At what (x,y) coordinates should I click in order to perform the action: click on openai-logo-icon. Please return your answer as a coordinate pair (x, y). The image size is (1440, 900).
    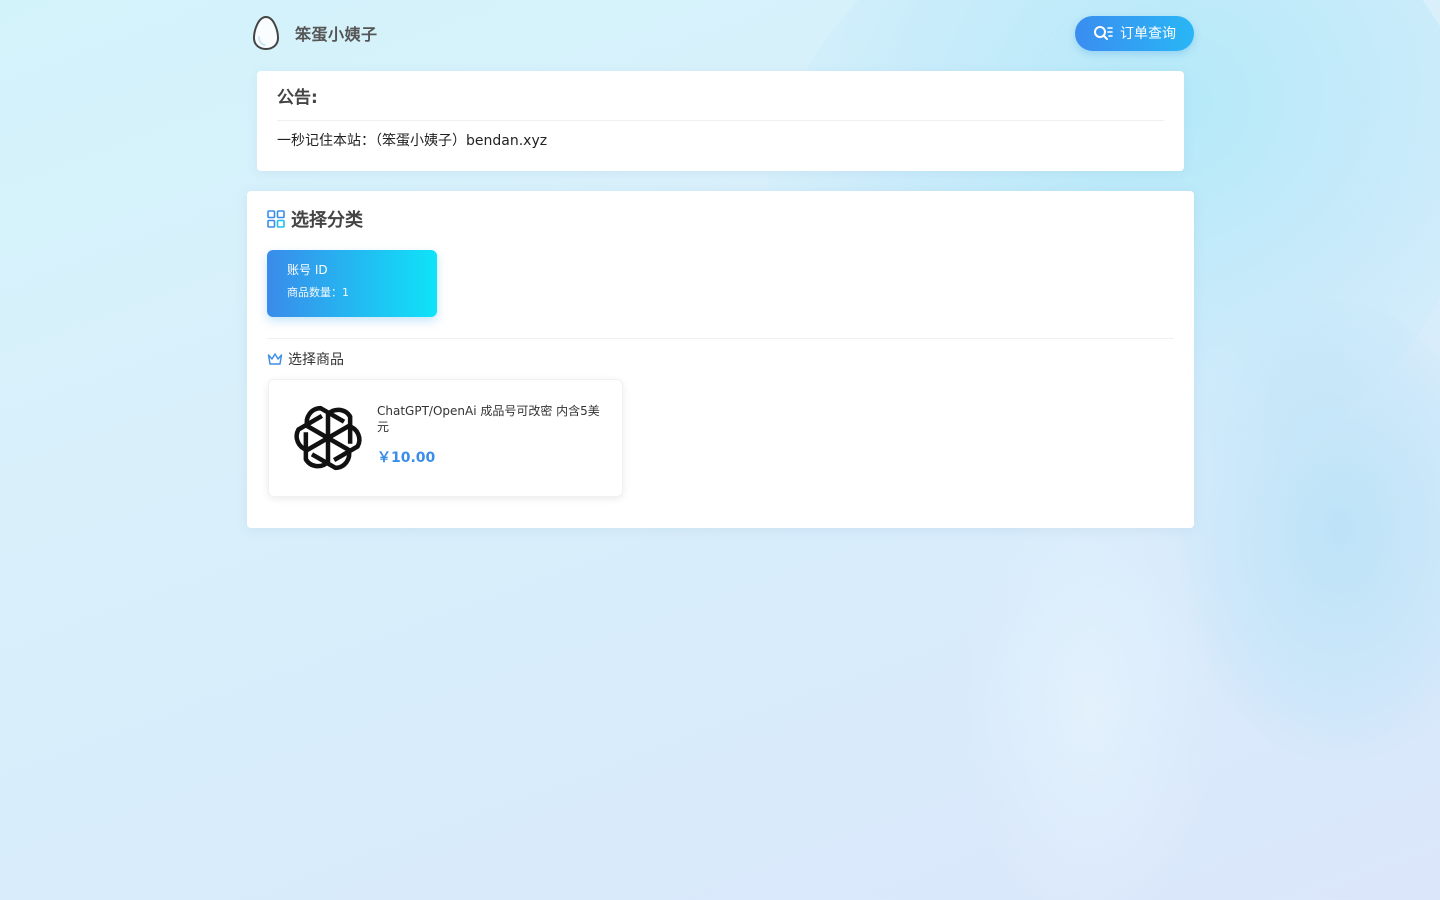
    Looking at the image, I should click on (328, 438).